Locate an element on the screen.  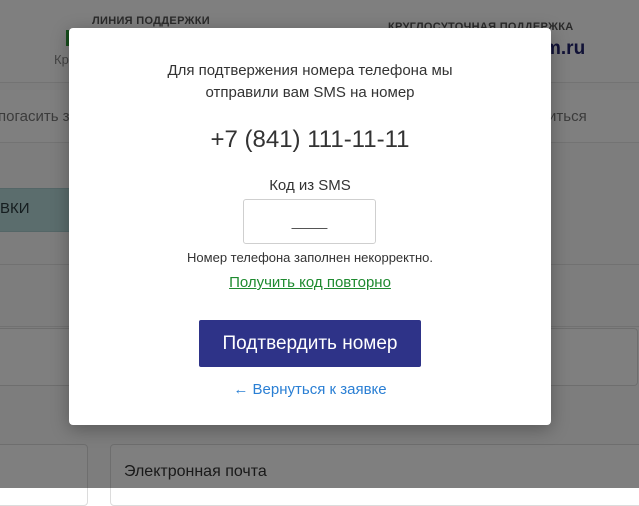
back-link-label: Вернуться к заявке is located at coordinates (319, 389).